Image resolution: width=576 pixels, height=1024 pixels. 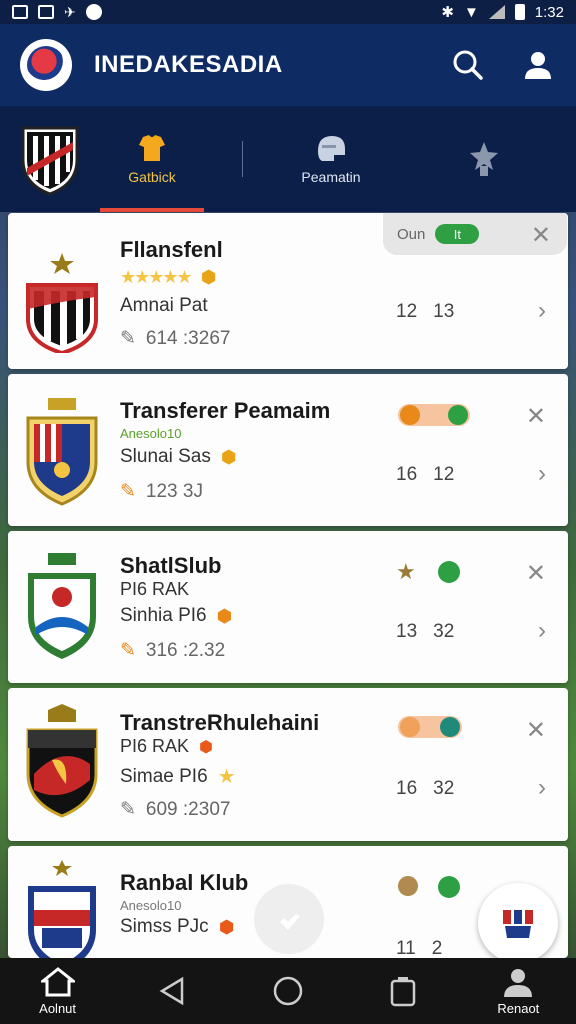 I want to click on tab-bar: Gatbick Peamatin, so click(x=288, y=159).